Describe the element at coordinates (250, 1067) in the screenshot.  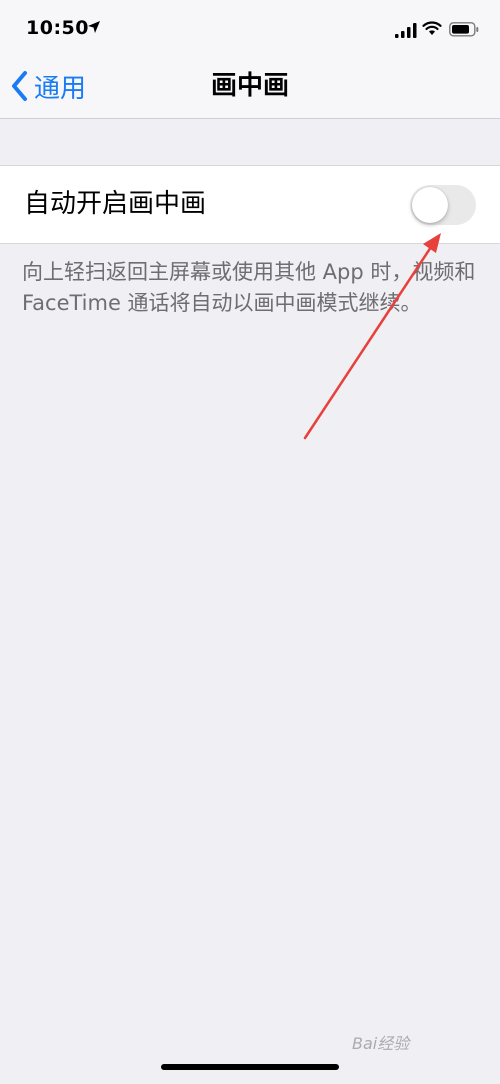
I see `home-indicator` at that location.